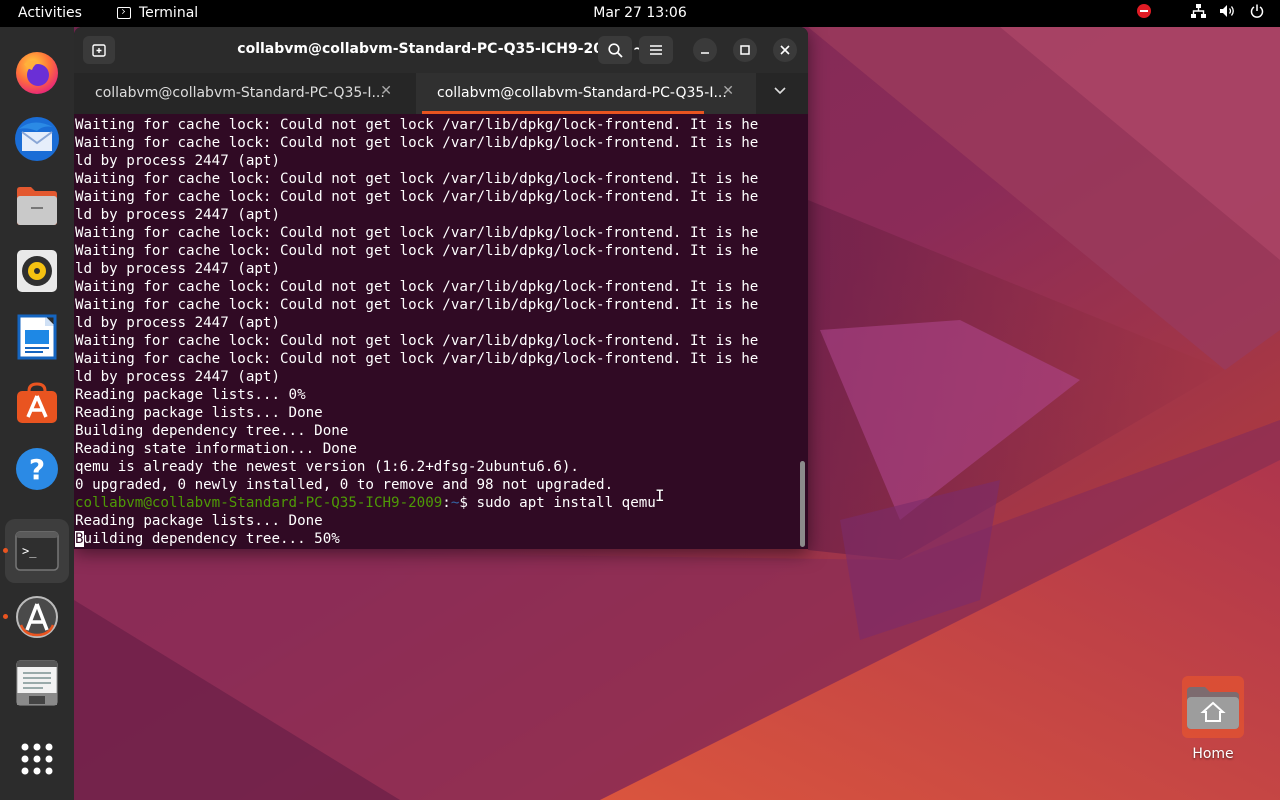 This screenshot has height=800, width=1280. I want to click on dock-firefox, so click(37, 73).